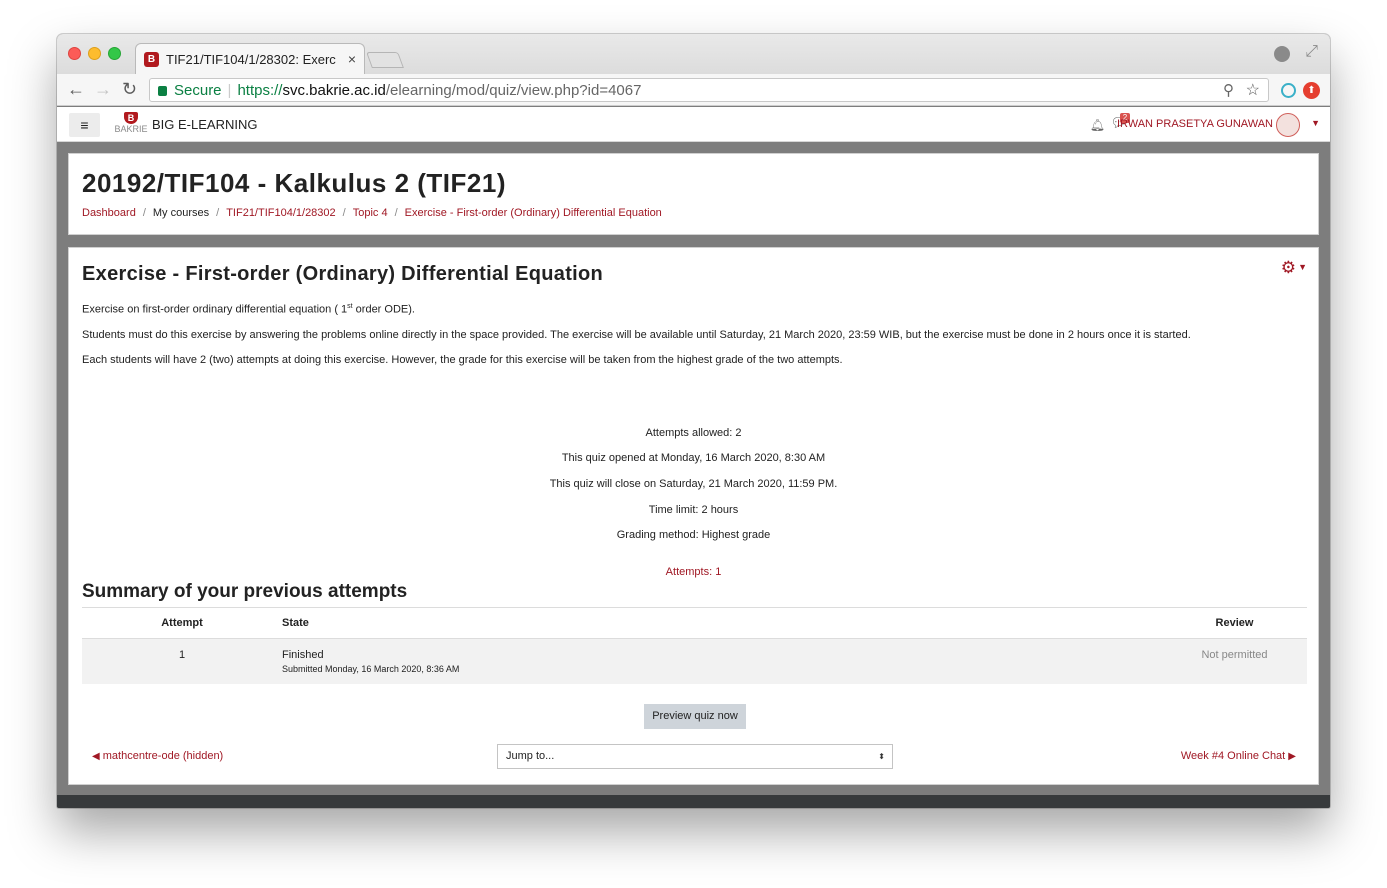  I want to click on attempt-number: 1, so click(182, 661).